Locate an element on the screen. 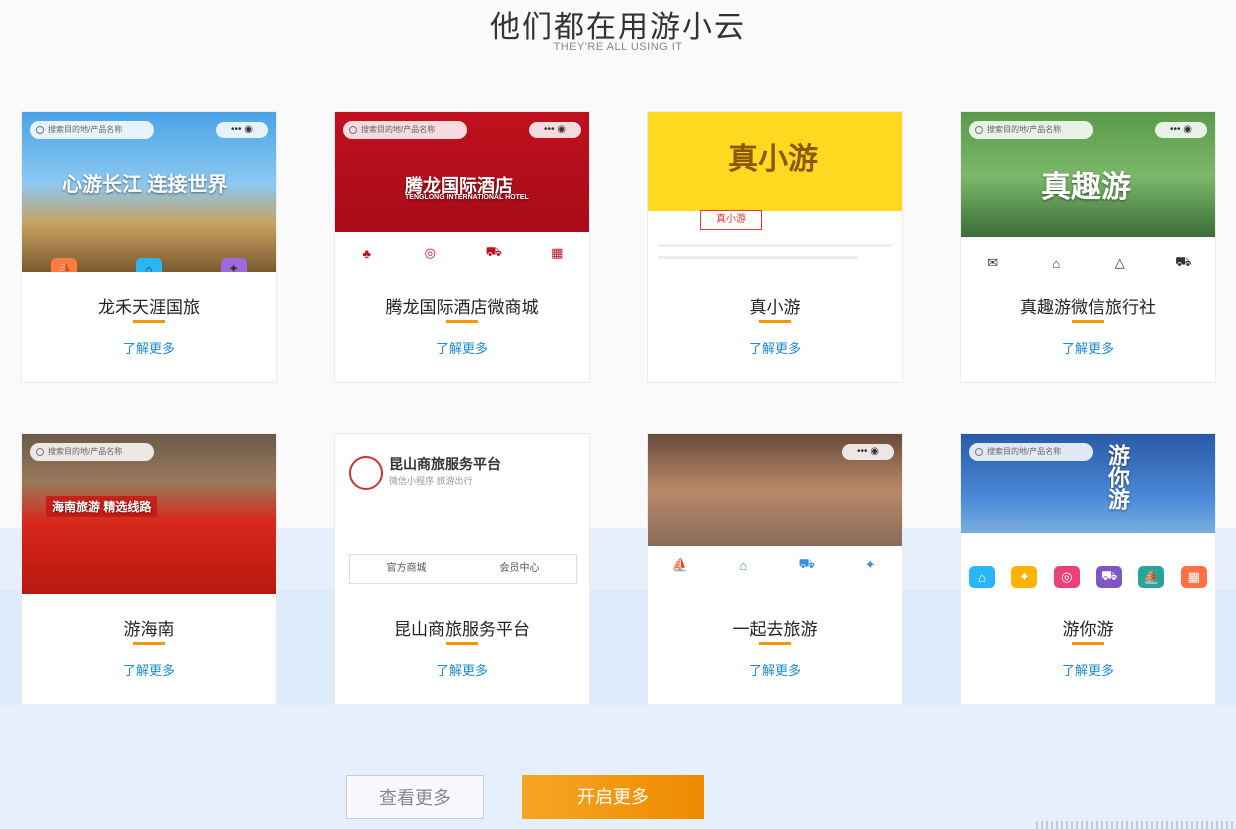  card-thumbnail: 搜索目的地/产品名称 海南旅游 精选线路 is located at coordinates (149, 514).